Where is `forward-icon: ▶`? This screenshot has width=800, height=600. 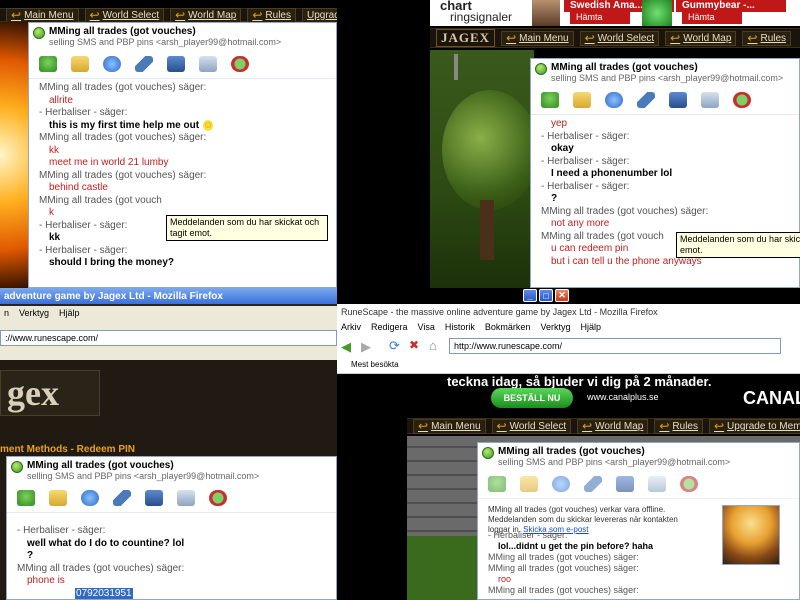
forward-icon: ▶ is located at coordinates (366, 347).